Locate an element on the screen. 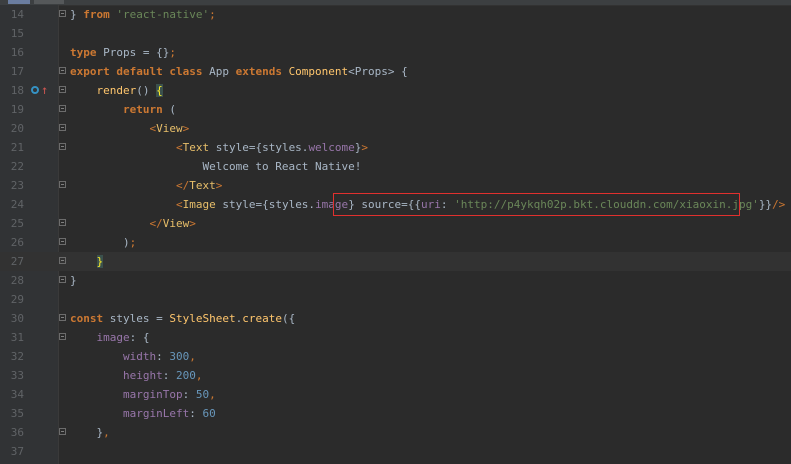 Image resolution: width=791 pixels, height=464 pixels. line-number: 29 is located at coordinates (17, 299).